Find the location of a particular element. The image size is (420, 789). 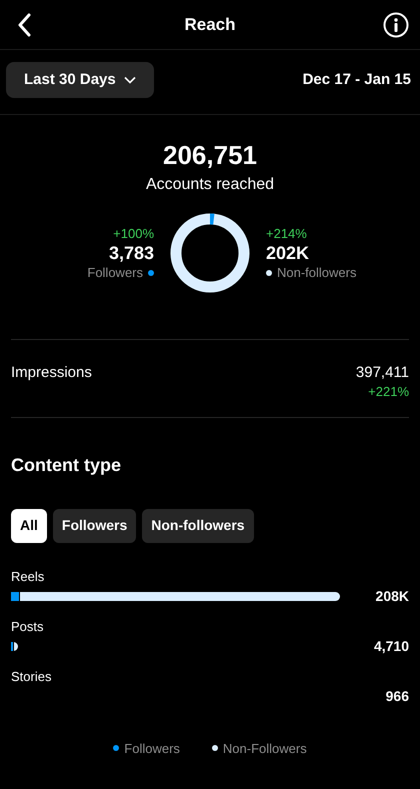

content-type-value: 4,710 is located at coordinates (391, 646).